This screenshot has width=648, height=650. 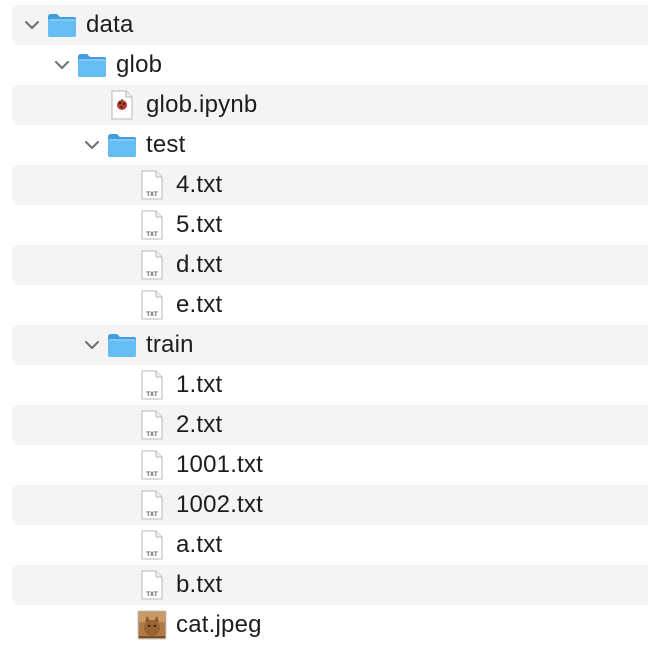 What do you see at coordinates (330, 105) in the screenshot?
I see `file-row: glob.ipynb` at bounding box center [330, 105].